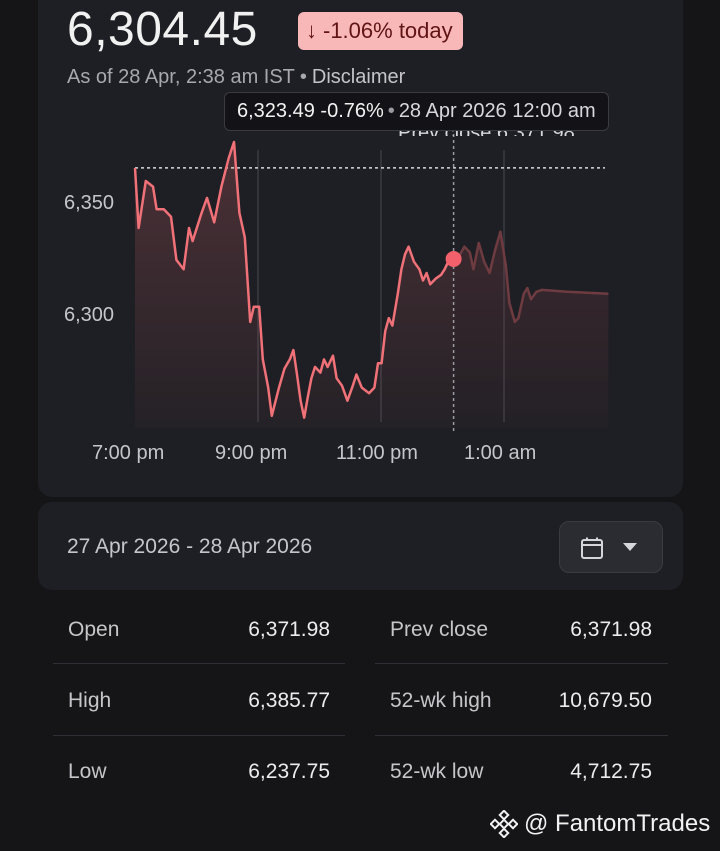 This screenshot has height=851, width=720. I want to click on stat-52wk-high-value: 10,679.50, so click(605, 700).